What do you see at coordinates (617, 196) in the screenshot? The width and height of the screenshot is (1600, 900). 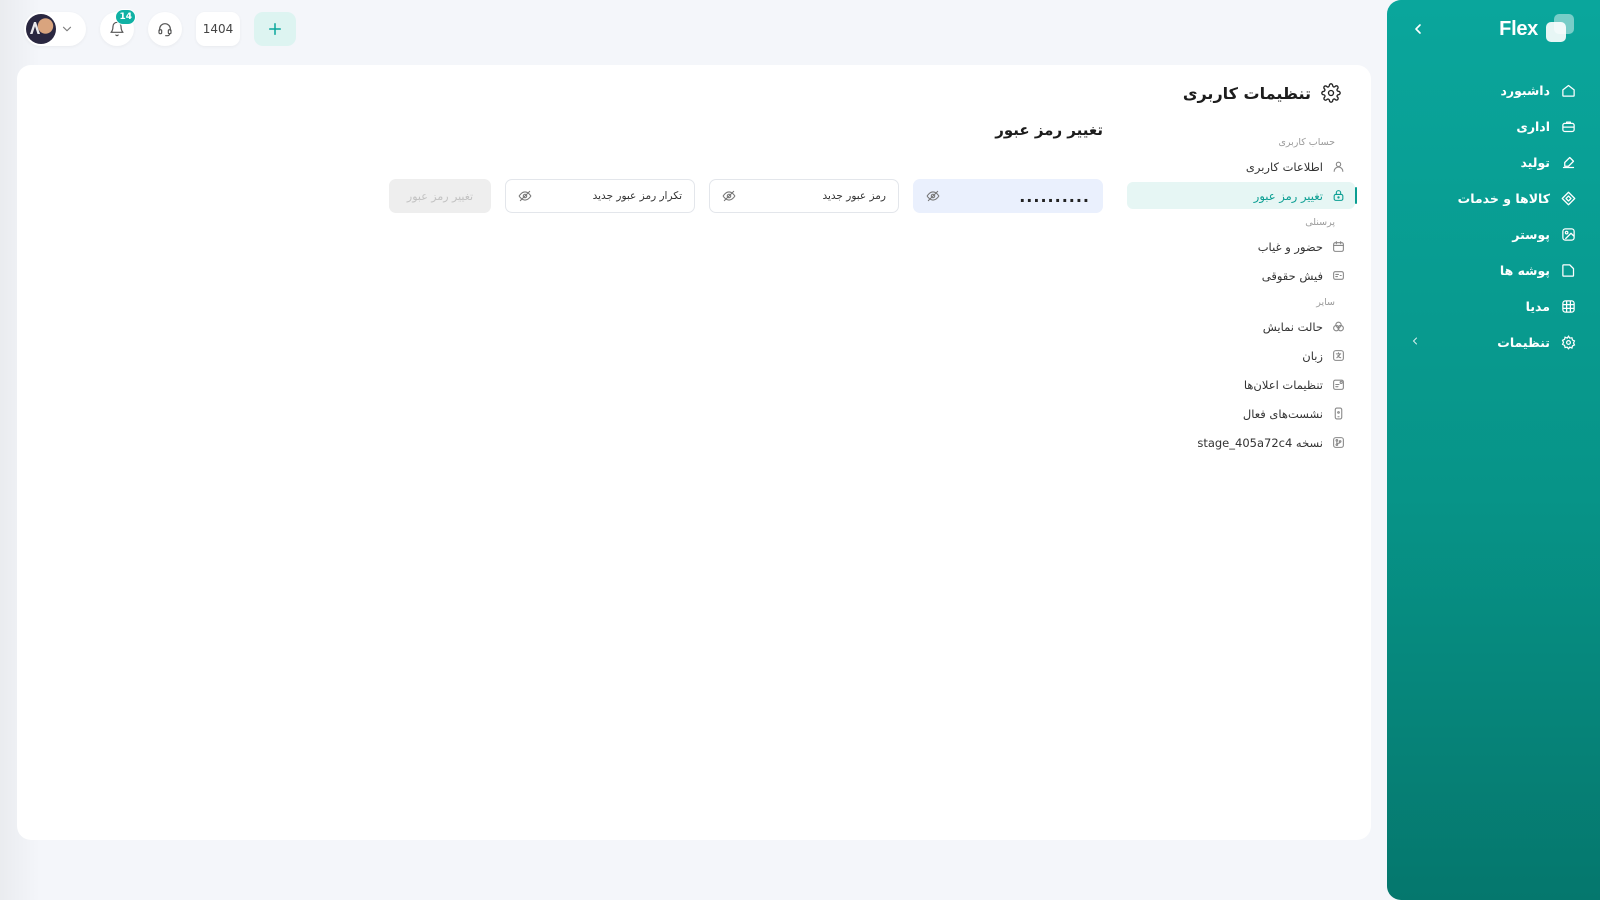 I see `repeat-password-input` at bounding box center [617, 196].